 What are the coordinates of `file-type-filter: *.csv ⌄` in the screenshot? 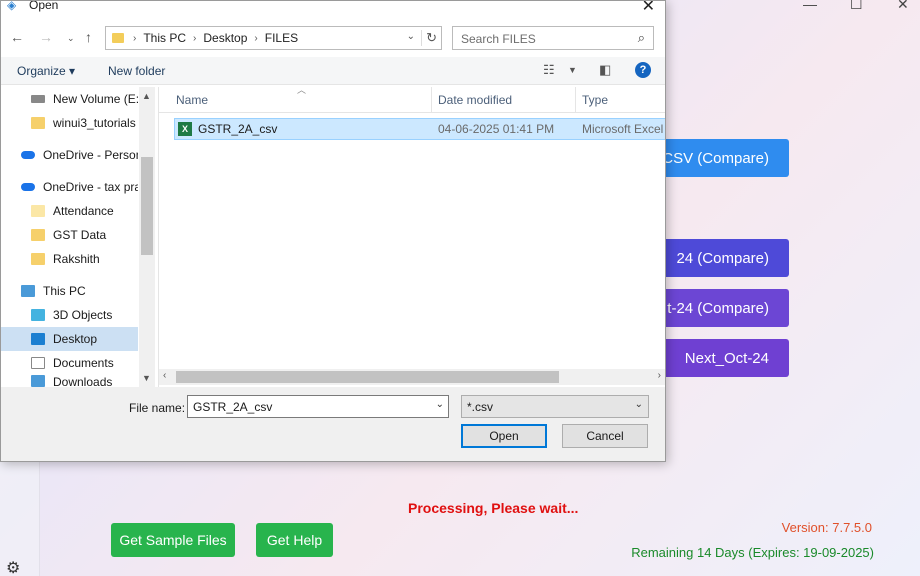 It's located at (555, 406).